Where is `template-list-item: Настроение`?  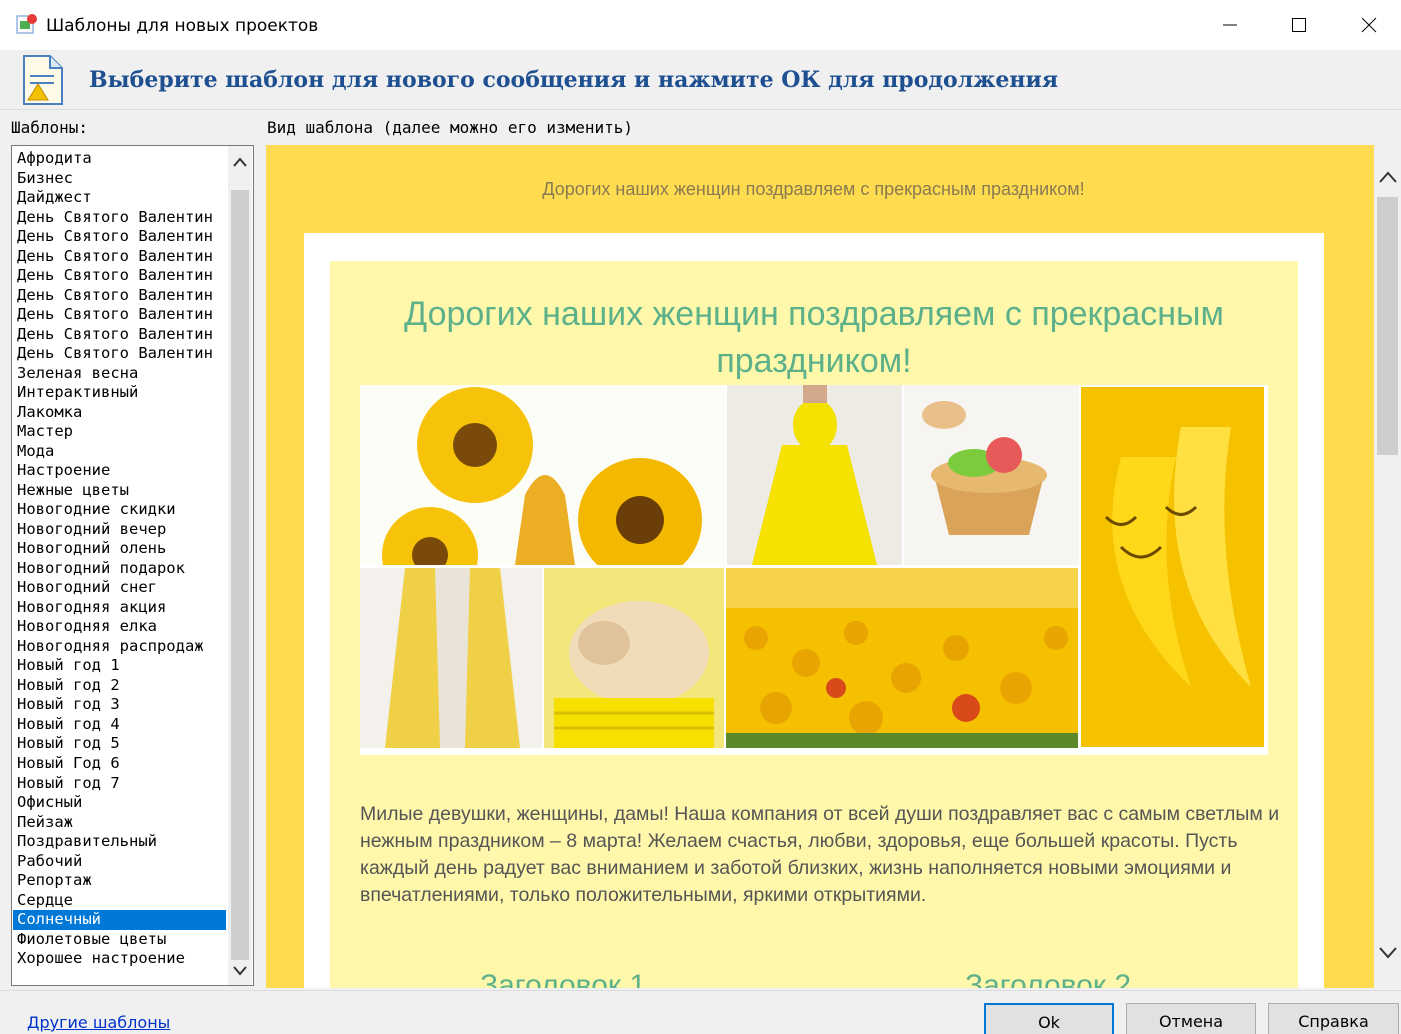 template-list-item: Настроение is located at coordinates (119, 471).